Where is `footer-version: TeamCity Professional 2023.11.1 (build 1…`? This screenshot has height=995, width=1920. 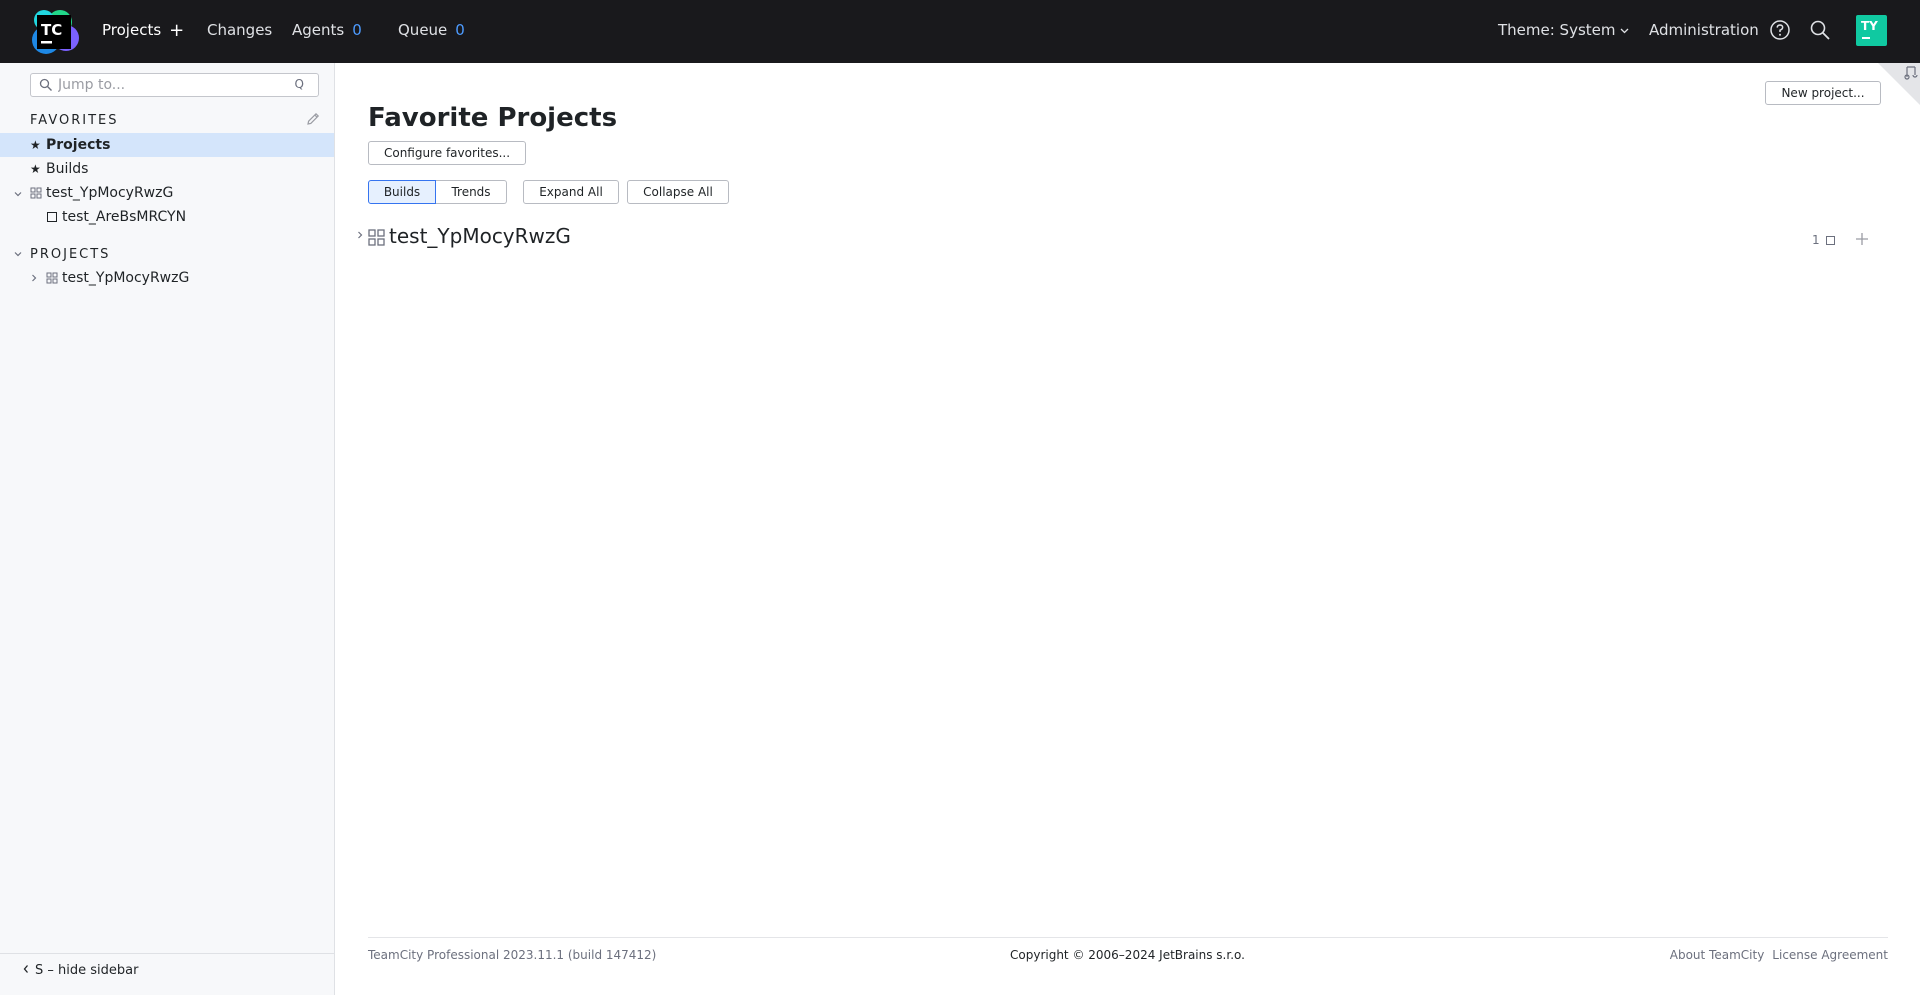
footer-version: TeamCity Professional 2023.11.1 (build 1… is located at coordinates (512, 955).